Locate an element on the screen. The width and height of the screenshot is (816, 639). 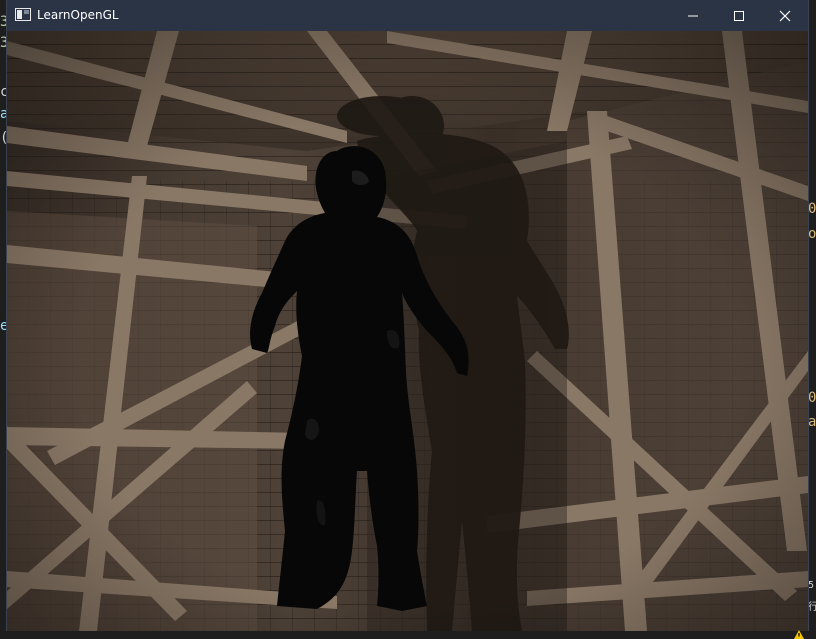
warning-icon is located at coordinates (799, 634).